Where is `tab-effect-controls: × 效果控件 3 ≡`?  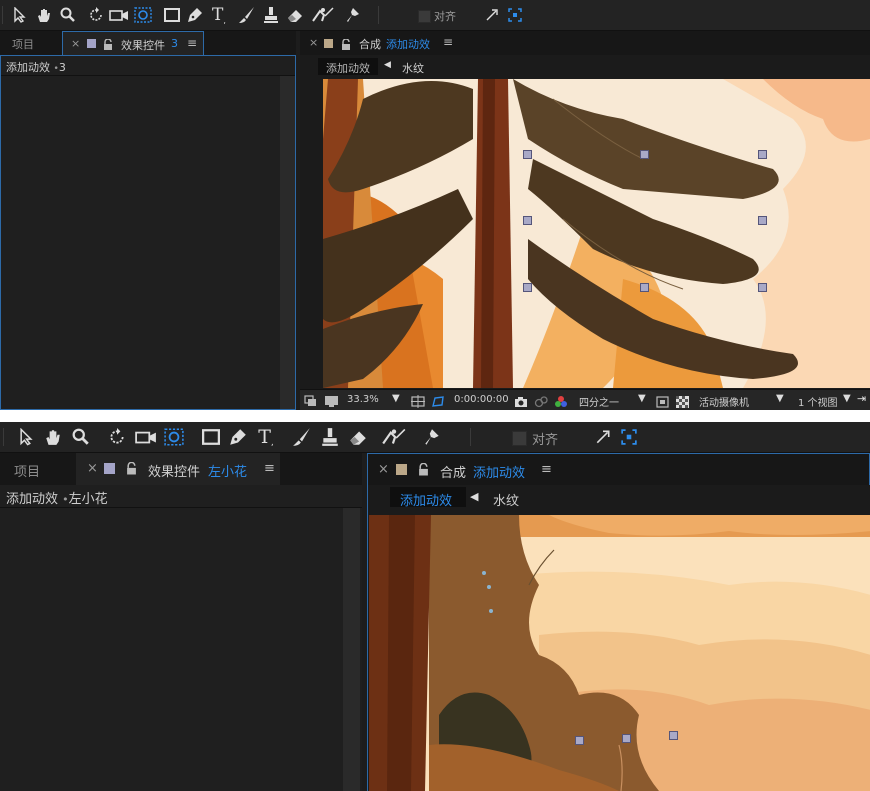
tab-effect-controls: × 效果控件 3 ≡ is located at coordinates (133, 43).